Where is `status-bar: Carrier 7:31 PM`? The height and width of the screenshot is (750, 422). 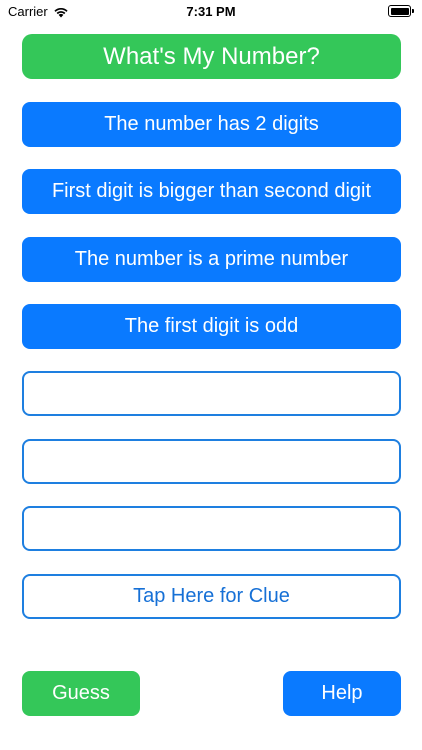 status-bar: Carrier 7:31 PM is located at coordinates (211, 11).